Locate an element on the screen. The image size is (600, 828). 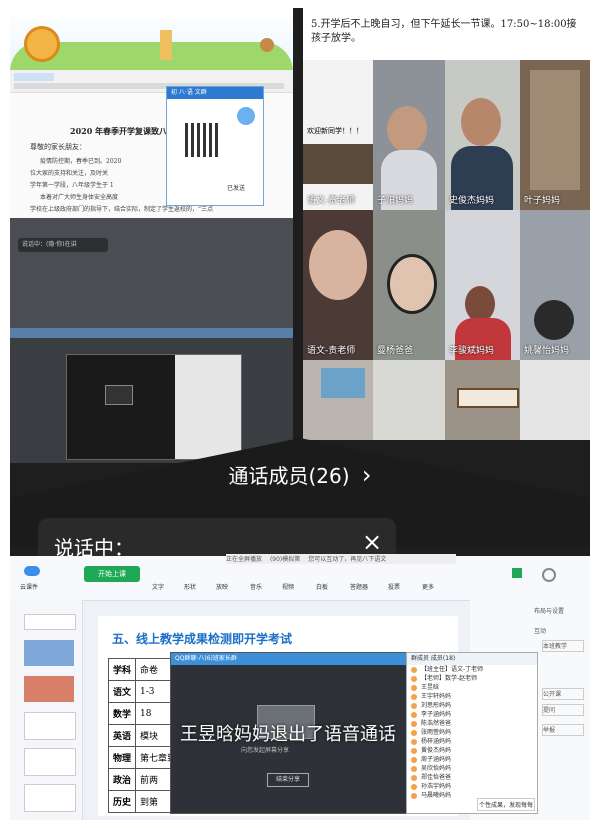
member-row: 王宇轩妈妈 is located at coordinates (472, 696).